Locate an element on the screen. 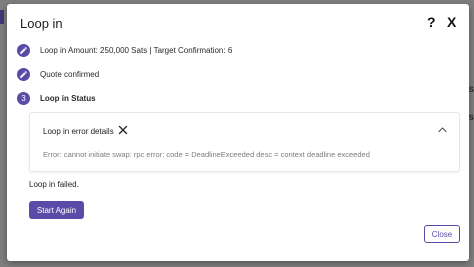 This screenshot has width=474, height=267. close-icon is located at coordinates (123, 130).